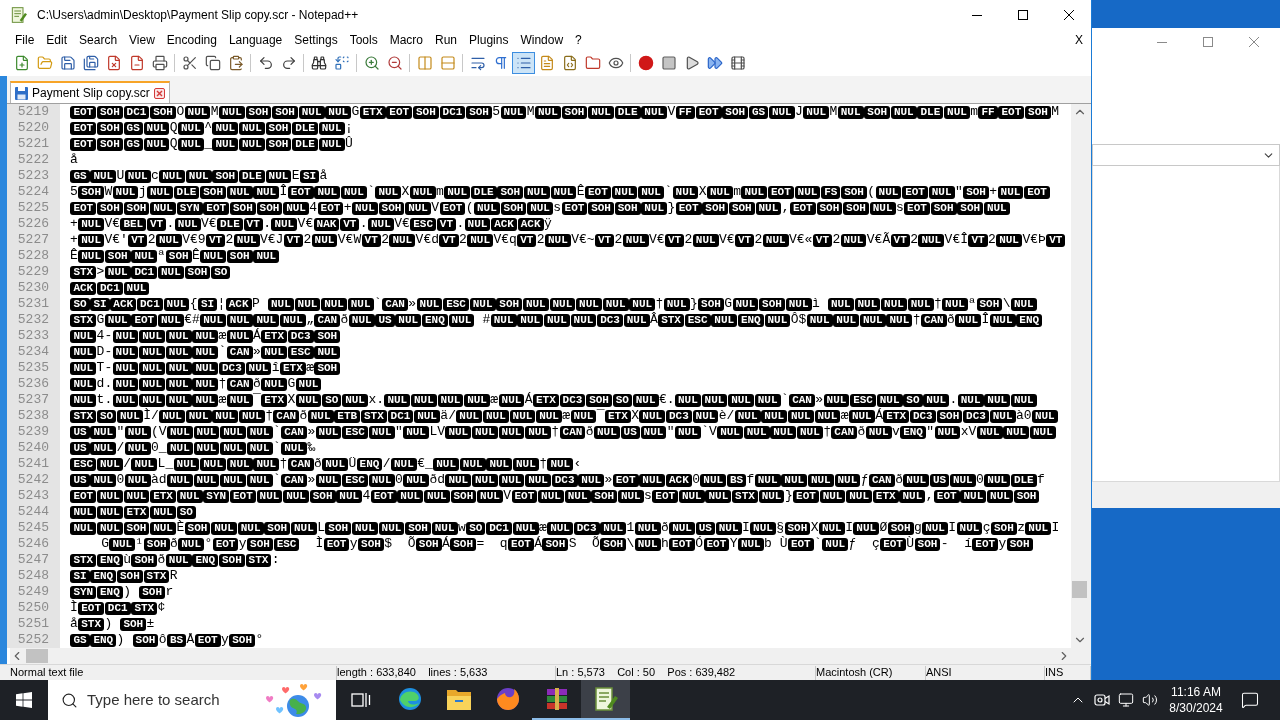  Describe the element at coordinates (1126, 700) in the screenshot. I see `monitor-icon` at that location.